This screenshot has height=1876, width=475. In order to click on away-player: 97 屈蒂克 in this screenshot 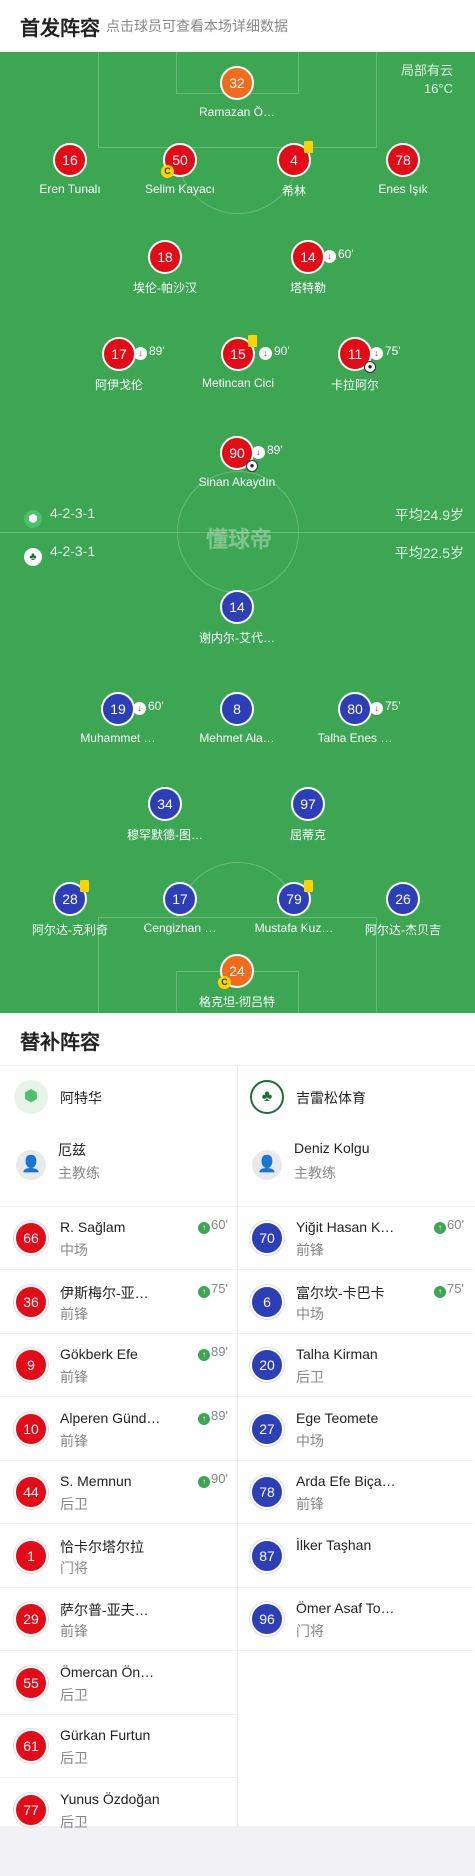, I will do `click(308, 815)`.